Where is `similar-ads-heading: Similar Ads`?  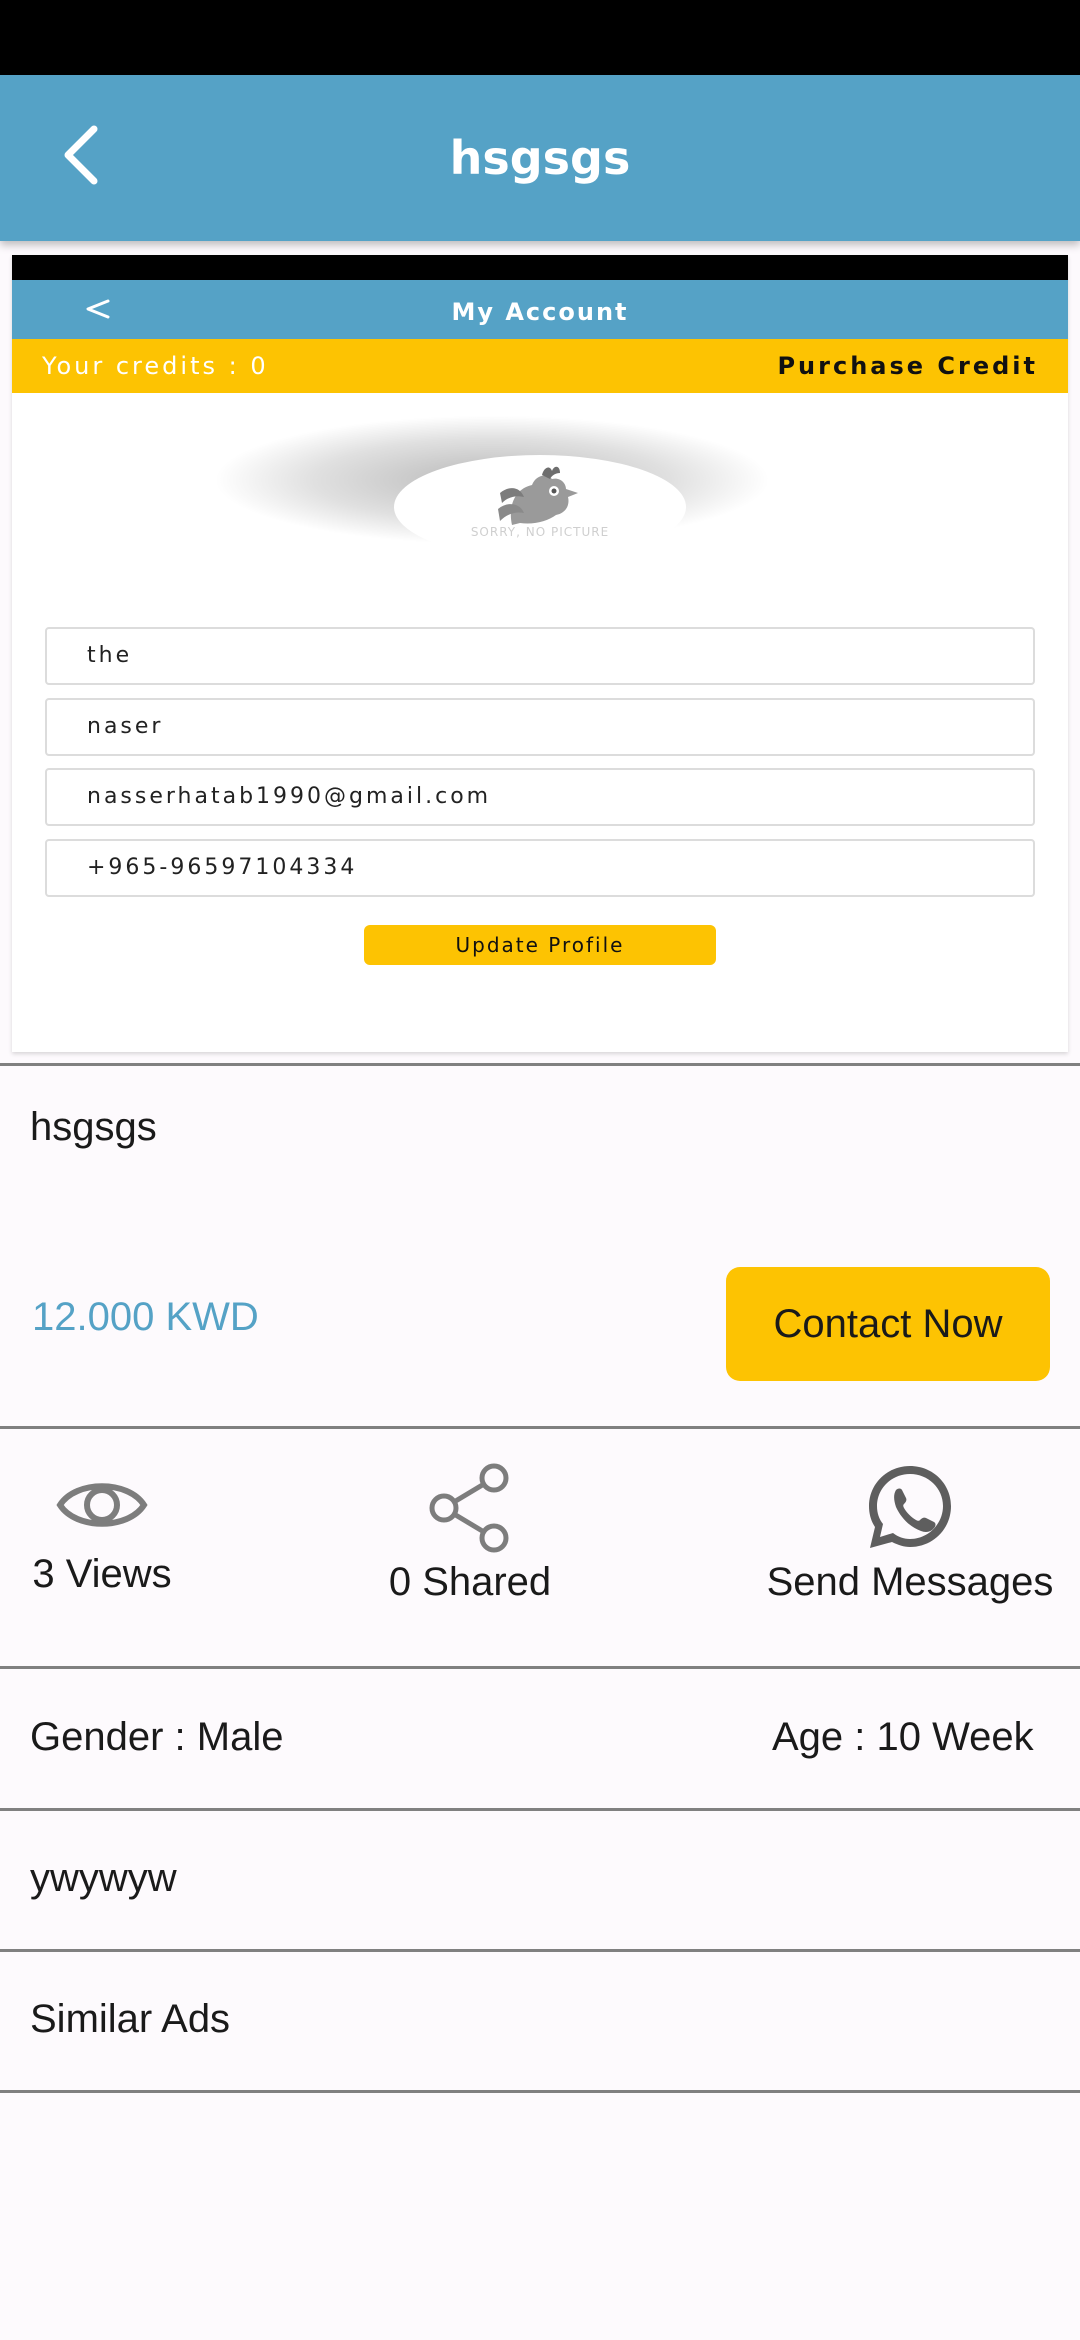 similar-ads-heading: Similar Ads is located at coordinates (130, 2019).